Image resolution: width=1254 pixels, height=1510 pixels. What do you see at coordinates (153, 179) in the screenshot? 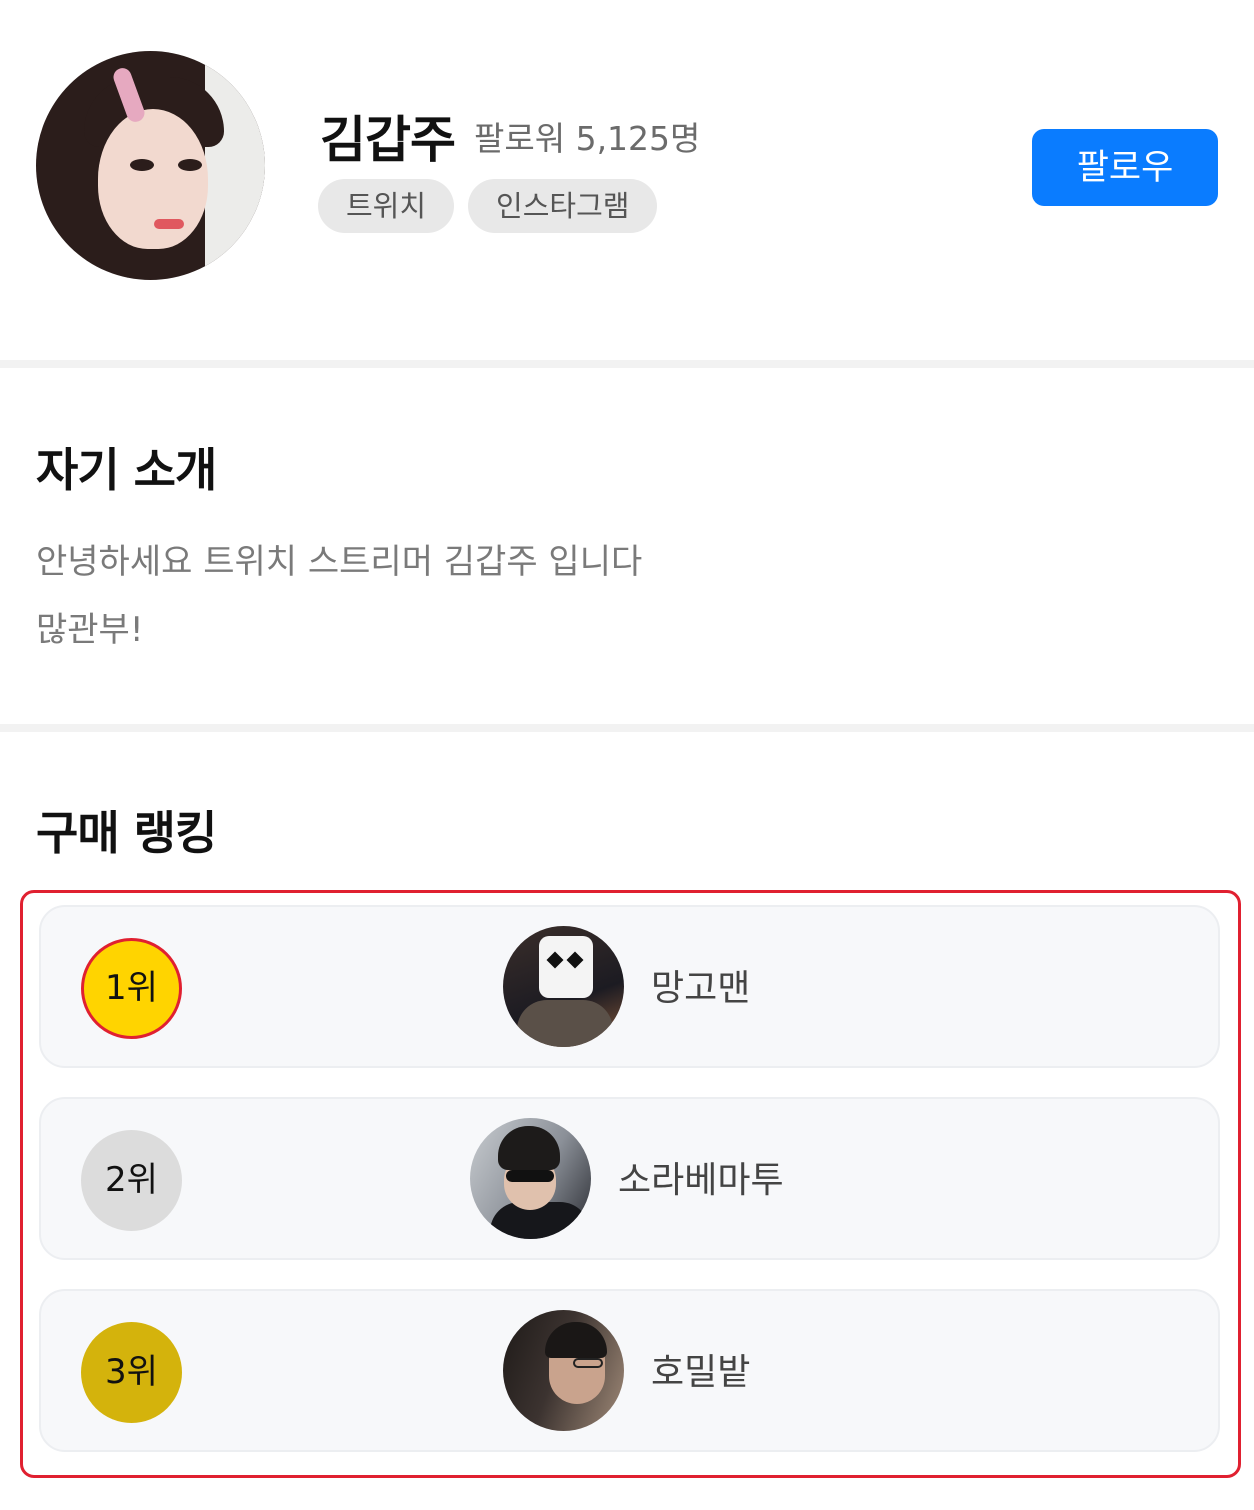
I see `avatar-face` at bounding box center [153, 179].